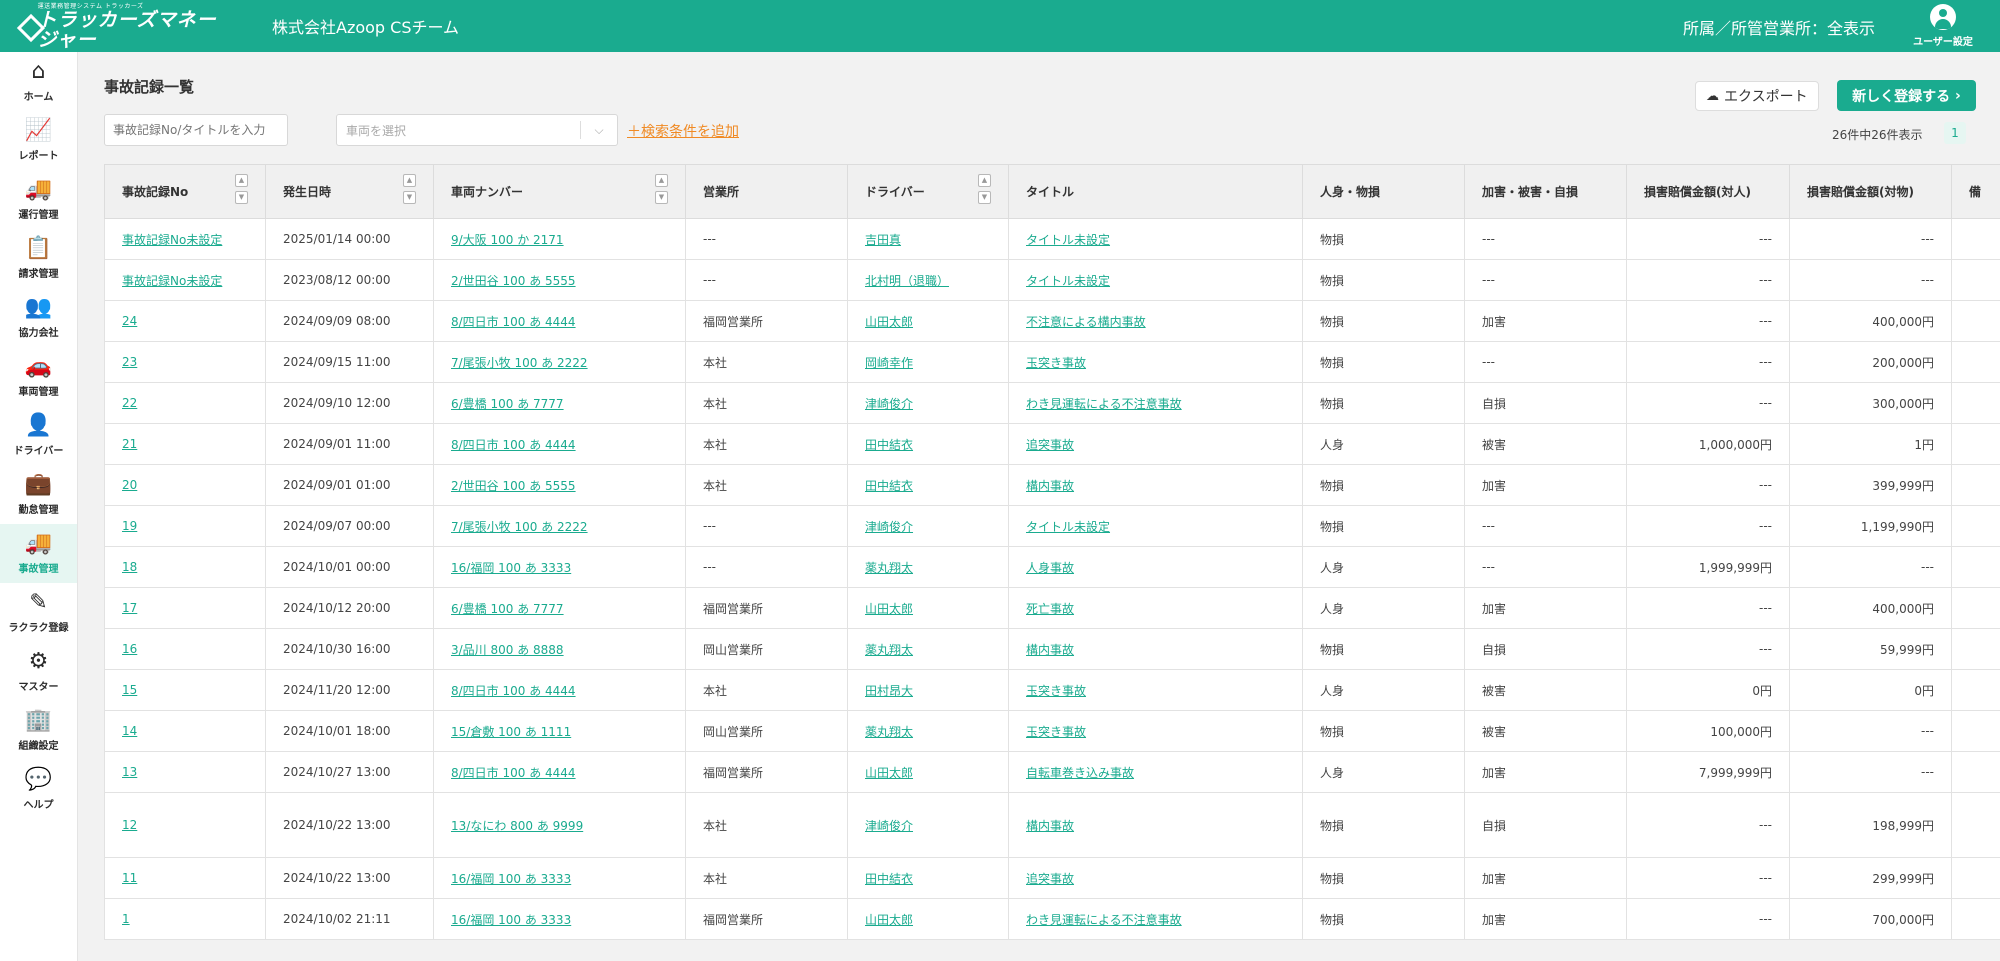  Describe the element at coordinates (38, 376) in the screenshot. I see `sidebar-item: 🚗 車両管理` at that location.